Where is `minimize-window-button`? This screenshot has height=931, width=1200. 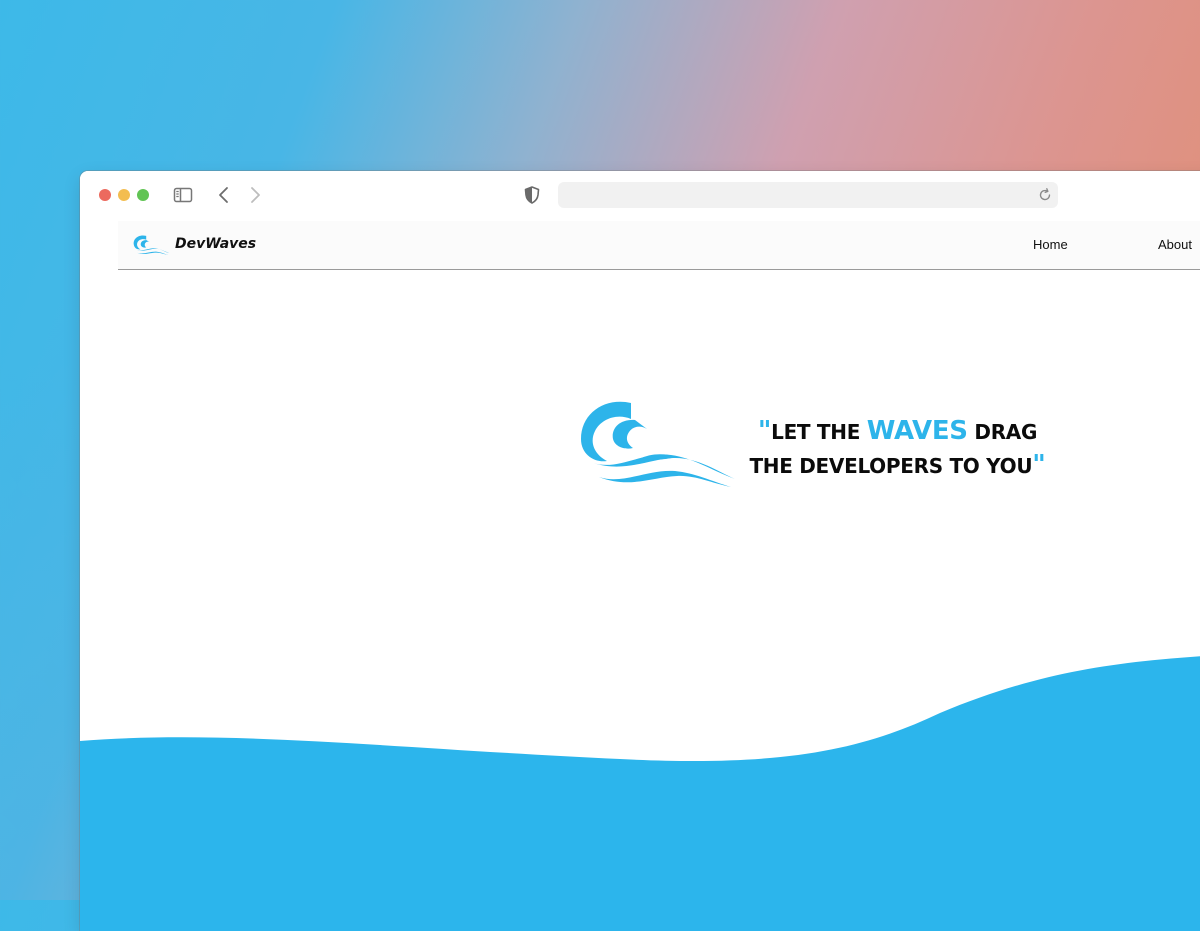
minimize-window-button is located at coordinates (124, 195).